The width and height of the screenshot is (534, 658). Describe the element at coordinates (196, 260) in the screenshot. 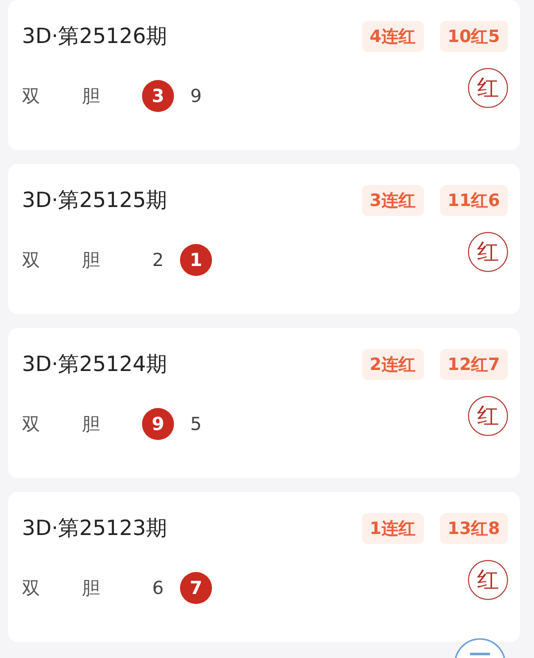

I see `highlighted-number: 1` at that location.